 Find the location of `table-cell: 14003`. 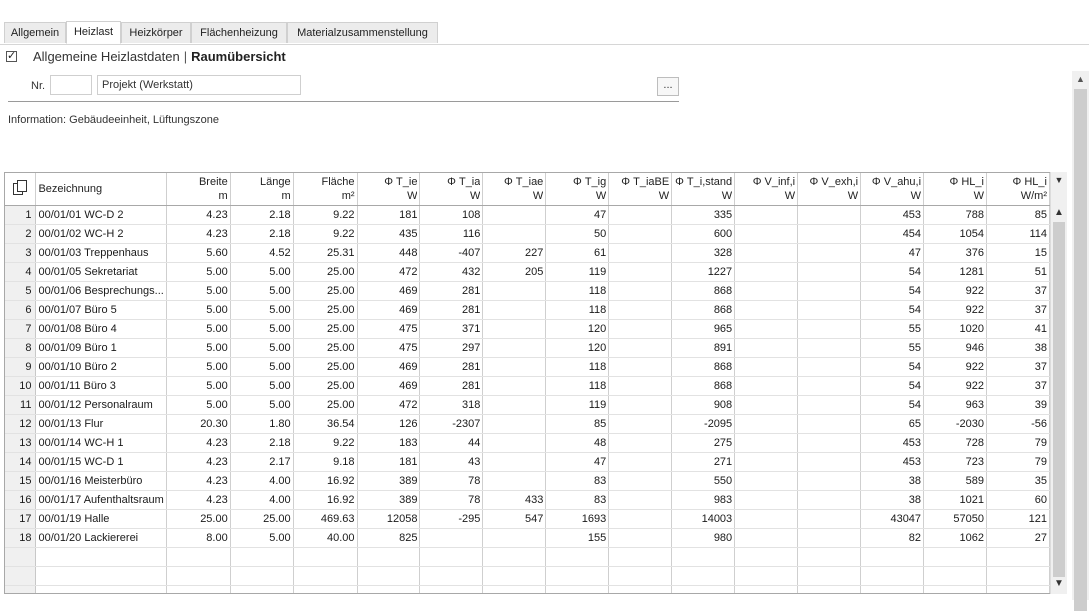

table-cell: 14003 is located at coordinates (703, 519).